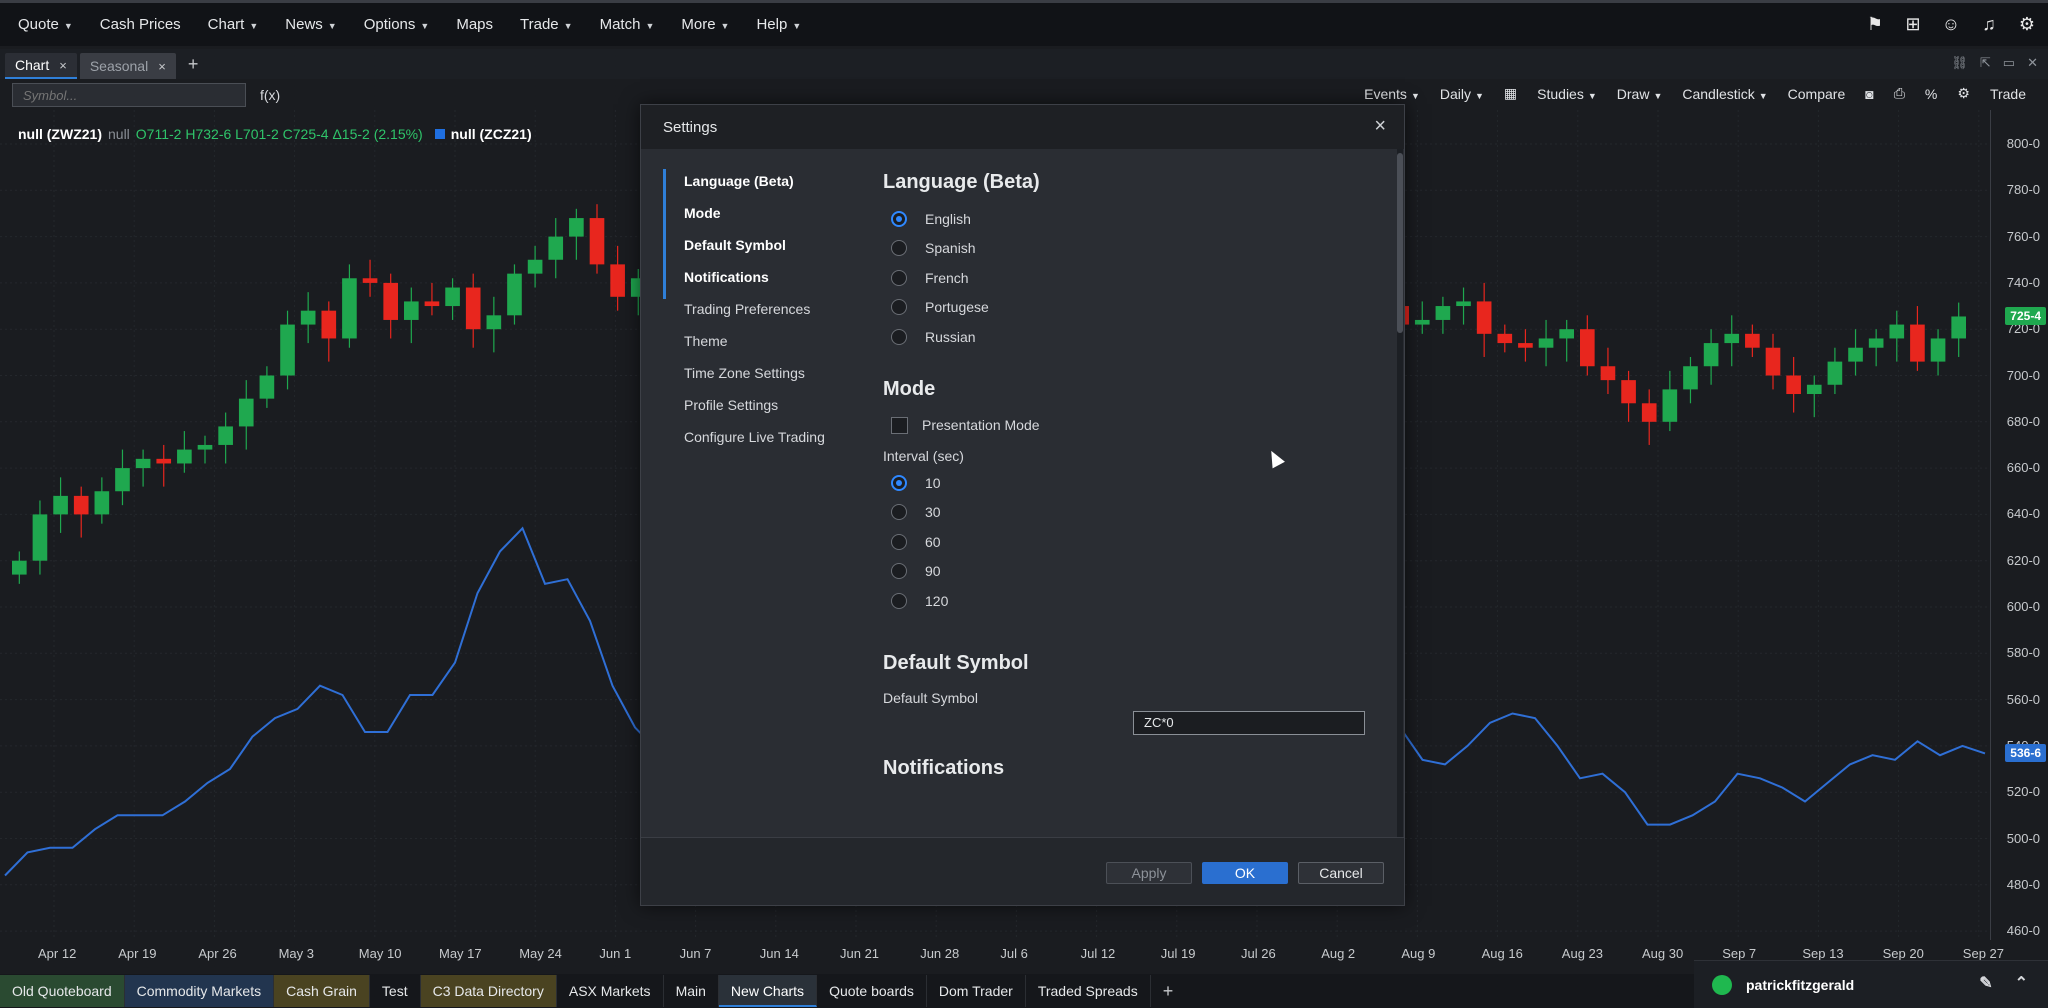  I want to click on edit-icon: ✎, so click(1985, 983).